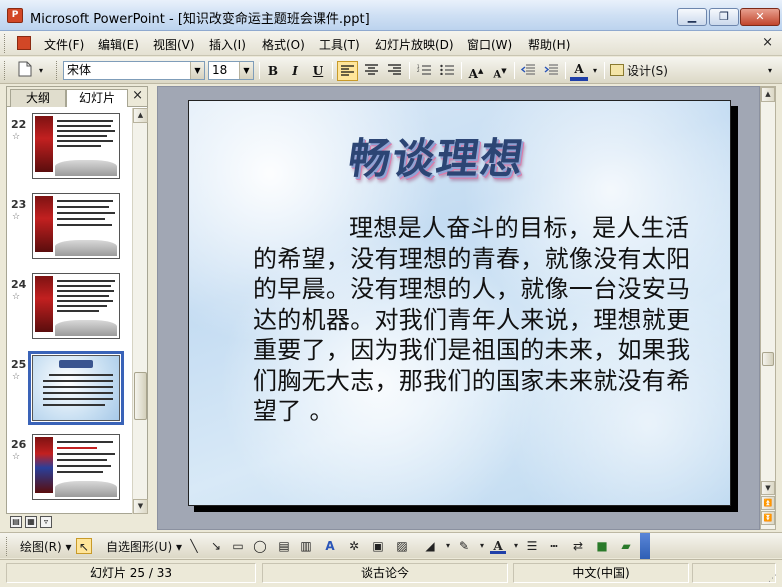 The height and width of the screenshot is (587, 782). I want to click on menu-help: 帮助(H), so click(549, 44).